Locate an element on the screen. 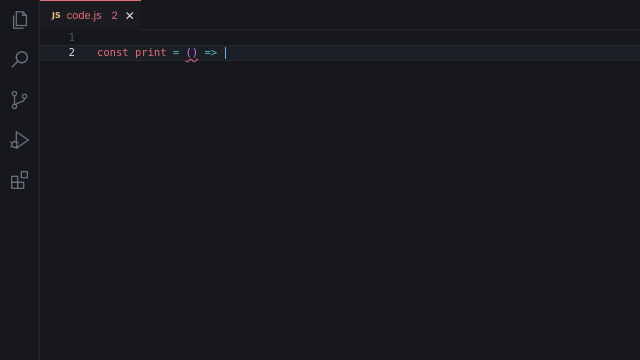 This screenshot has width=640, height=360. keyword-token: const is located at coordinates (113, 53).